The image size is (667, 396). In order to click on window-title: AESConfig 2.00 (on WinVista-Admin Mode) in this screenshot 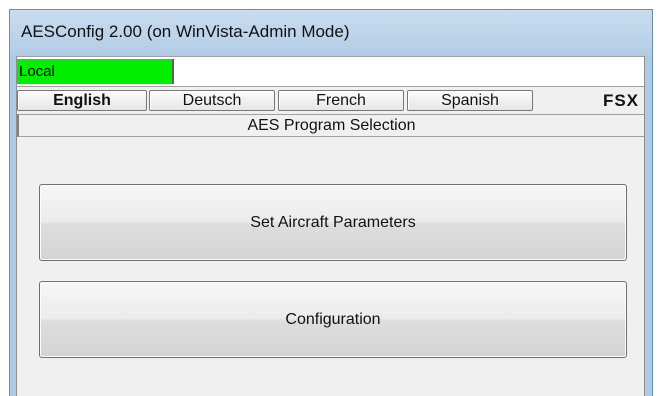, I will do `click(185, 31)`.